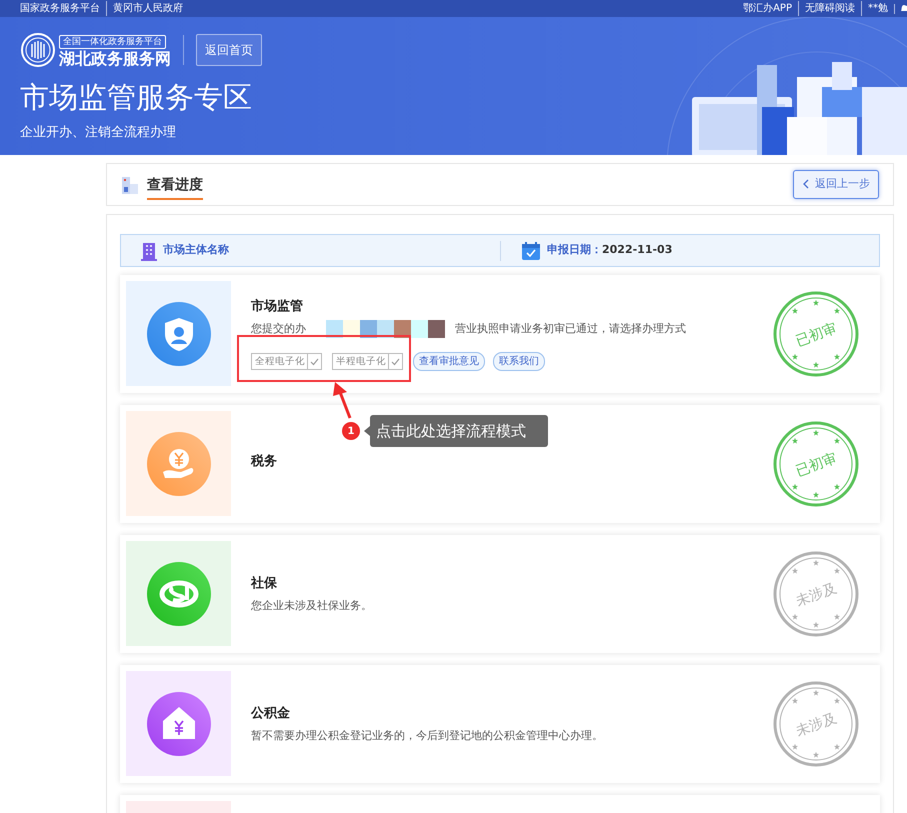 The height and width of the screenshot is (813, 907). What do you see at coordinates (826, 8) in the screenshot?
I see `top-link: 无障碍阅读` at bounding box center [826, 8].